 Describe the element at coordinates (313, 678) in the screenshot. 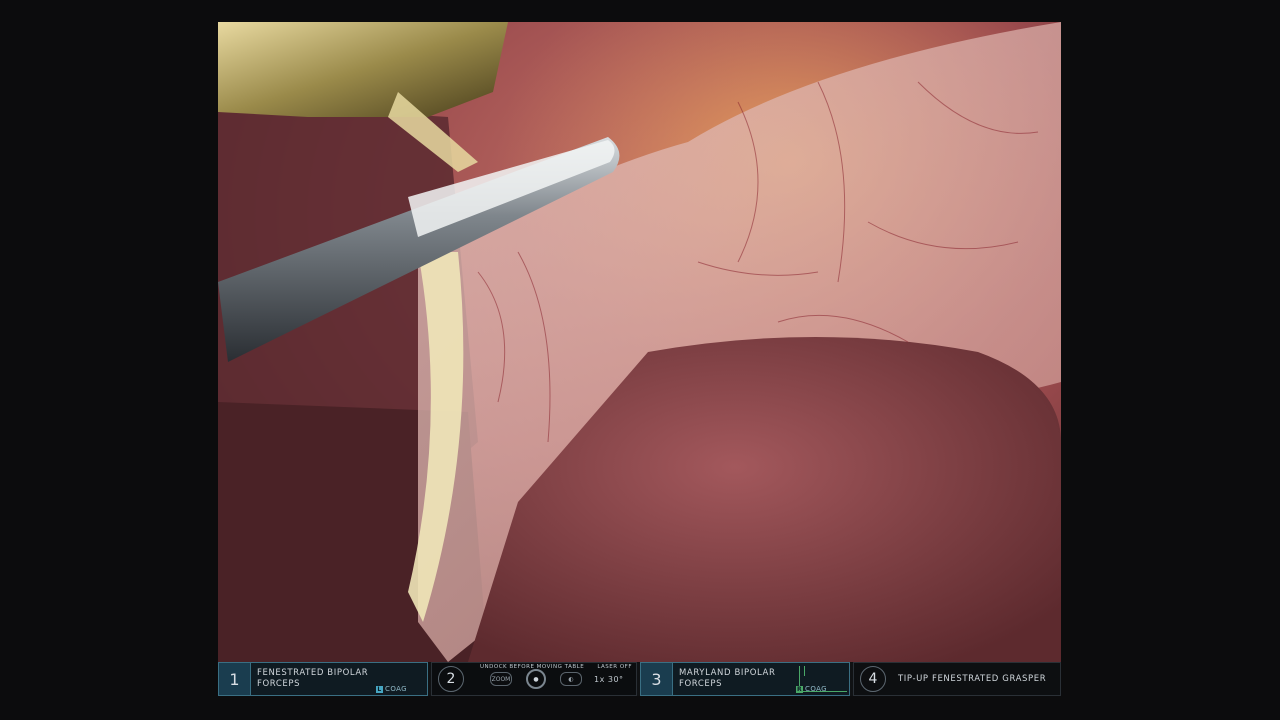

I see `arm-1-instrument-name: FENESTRATED BIPOLAR FORCEPS` at that location.